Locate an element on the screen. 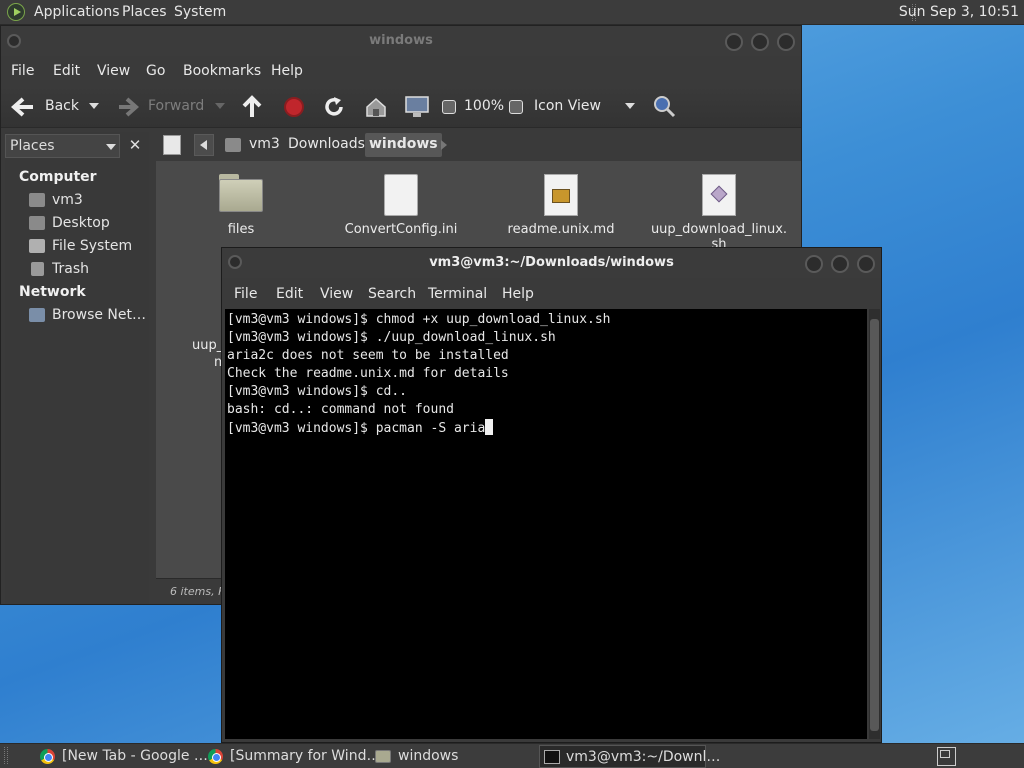 The image size is (1024, 768). breadcrumb-vm3: vm3 is located at coordinates (264, 145).